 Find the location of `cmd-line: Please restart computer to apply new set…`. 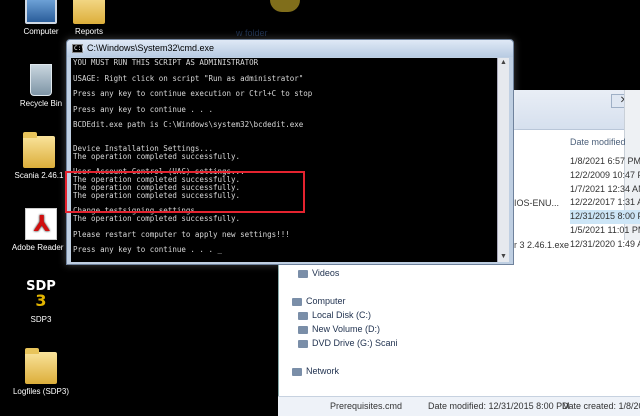

cmd-line: Please restart computer to apply new set… is located at coordinates (181, 234).